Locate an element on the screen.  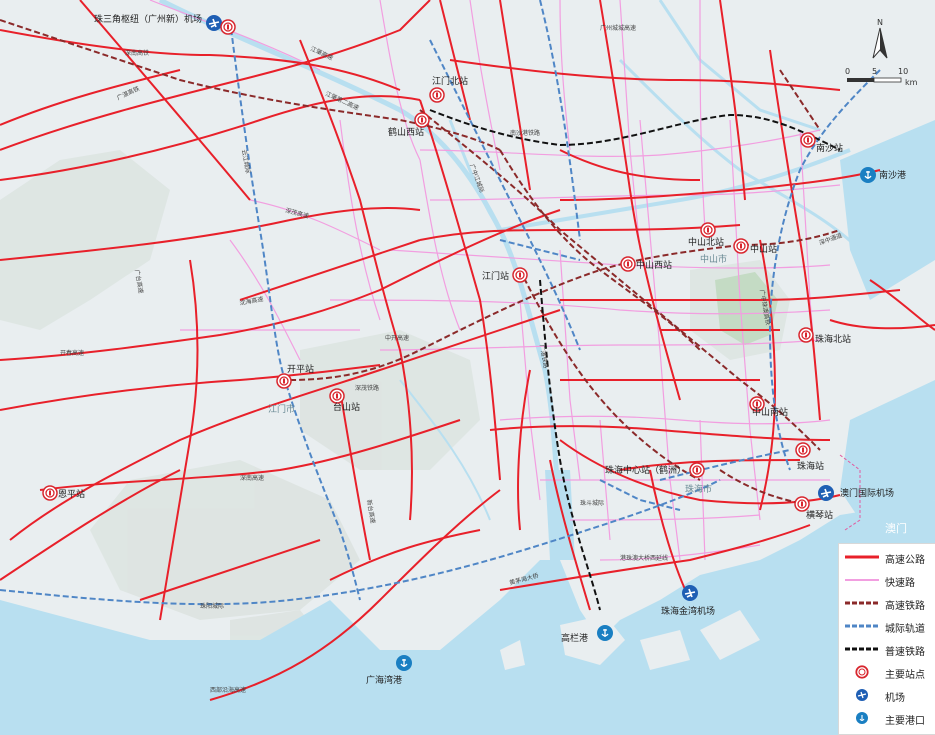
station-label: 中山站 is located at coordinates (763, 249).